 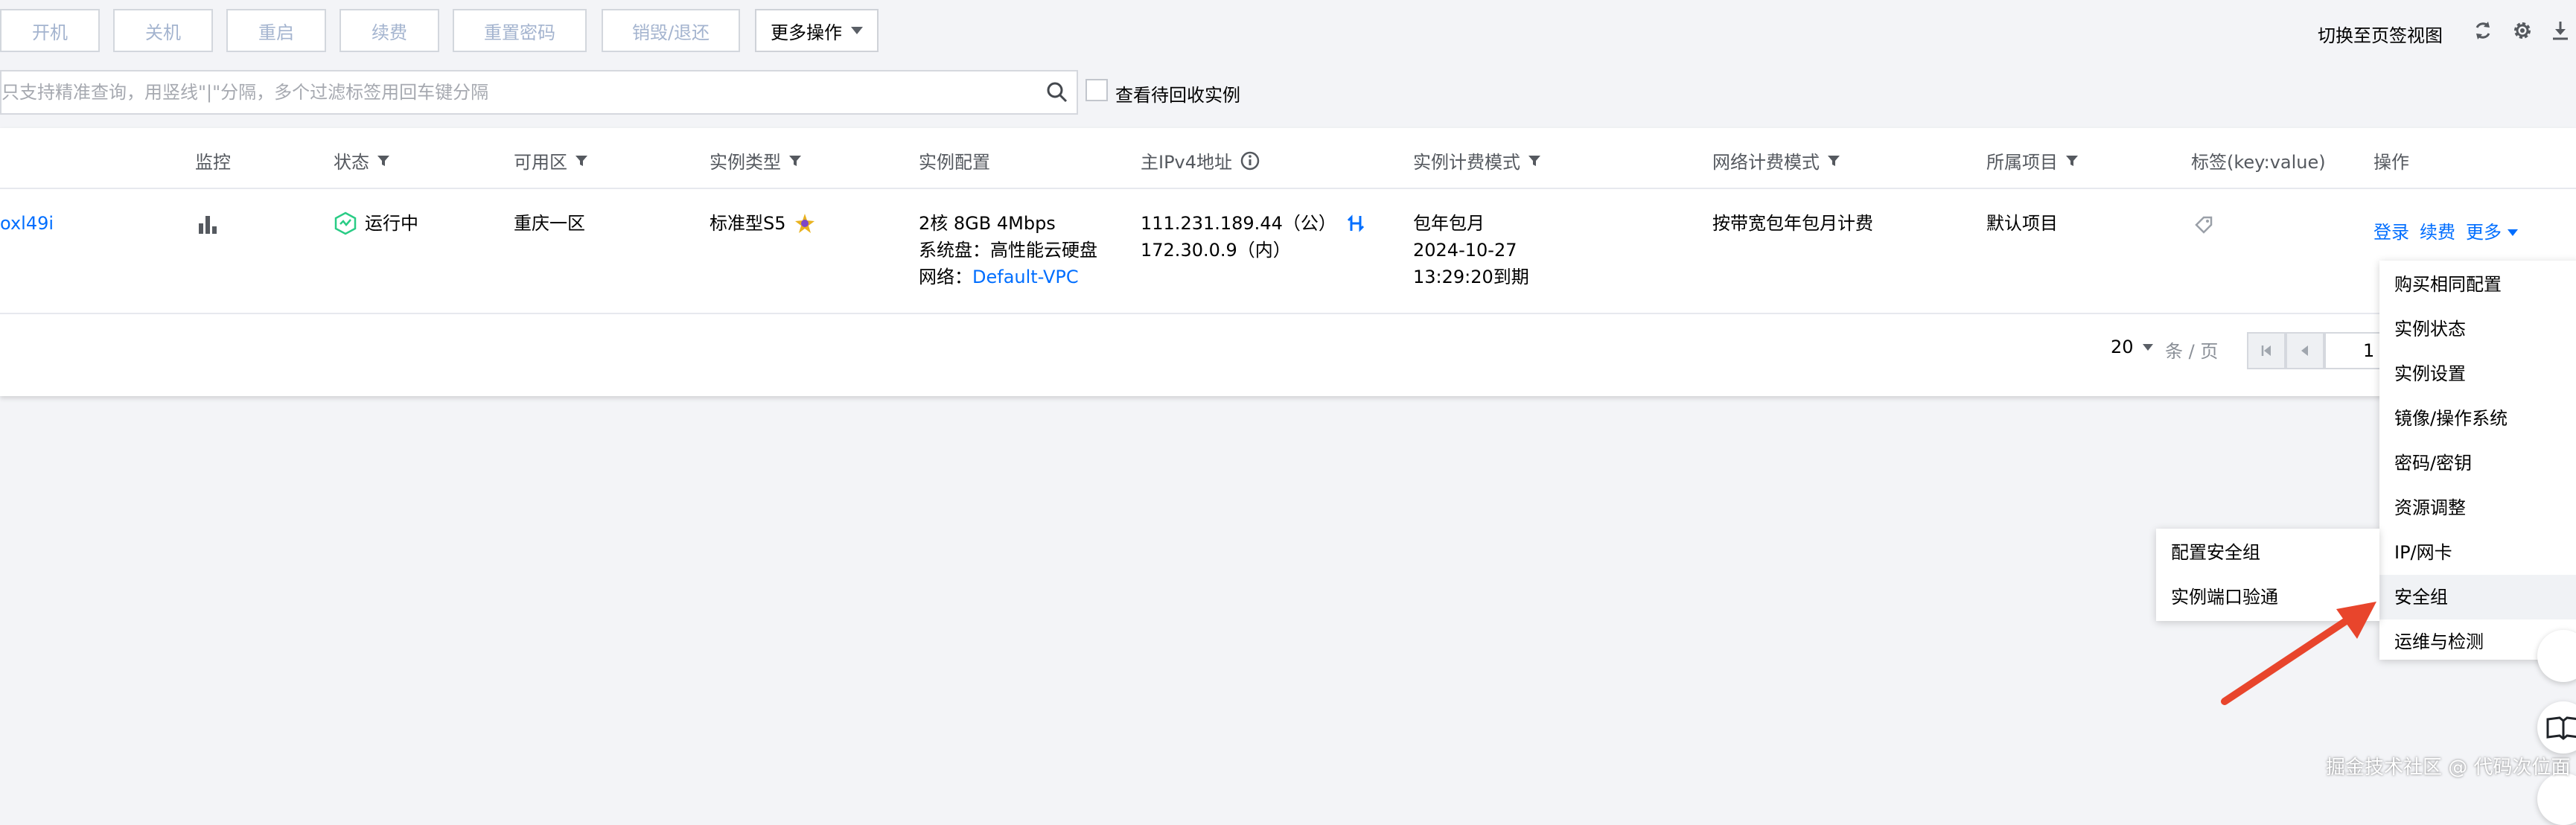 I want to click on net-billing-text: 按带宽包年包月计费, so click(x=1792, y=224).